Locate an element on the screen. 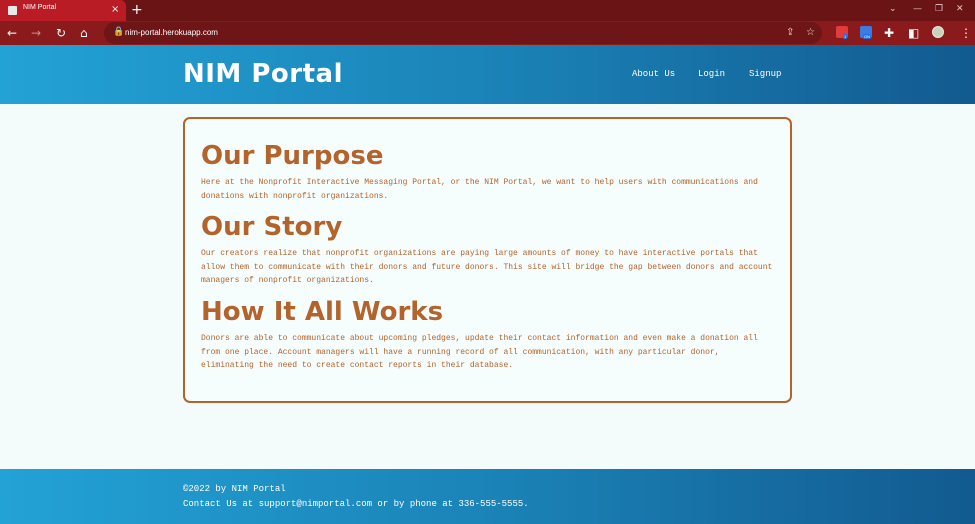  purpose-title: Our Purpose is located at coordinates (292, 156).